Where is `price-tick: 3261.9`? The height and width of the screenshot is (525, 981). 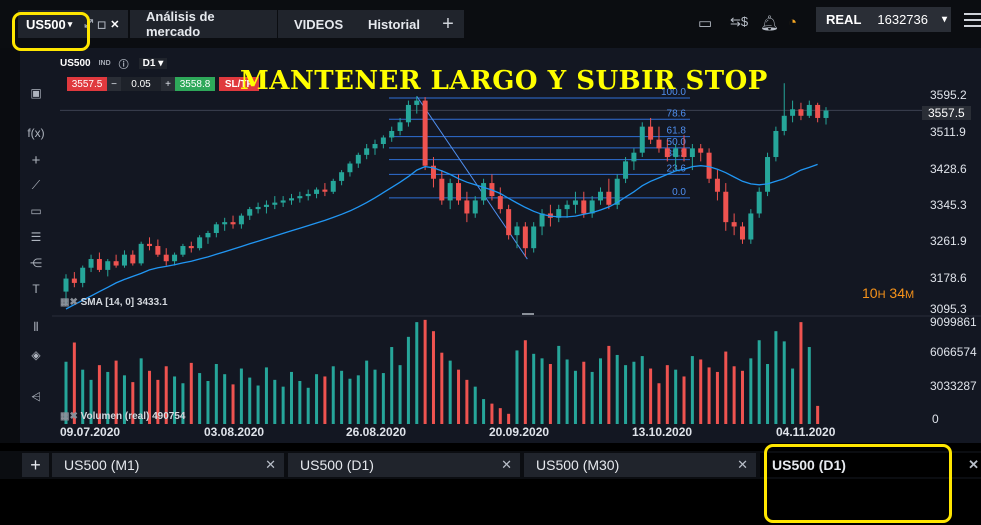 price-tick: 3261.9 is located at coordinates (948, 241).